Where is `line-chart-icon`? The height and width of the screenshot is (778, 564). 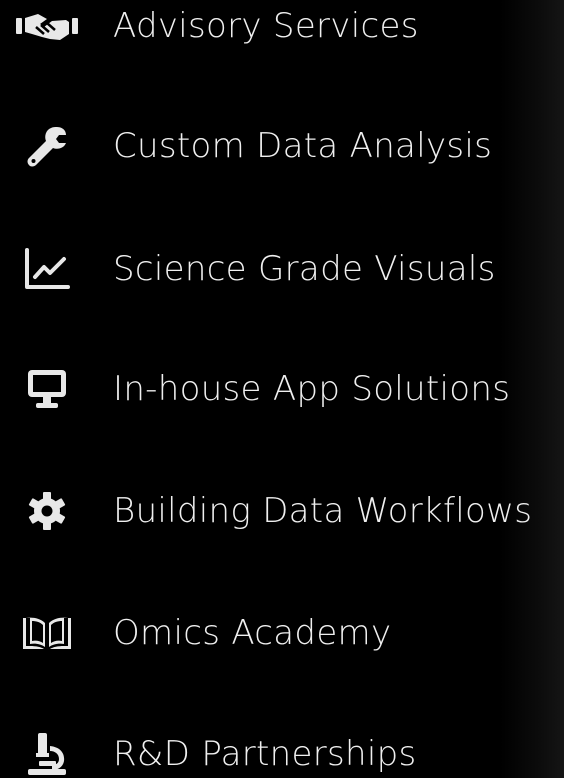 line-chart-icon is located at coordinates (47, 269).